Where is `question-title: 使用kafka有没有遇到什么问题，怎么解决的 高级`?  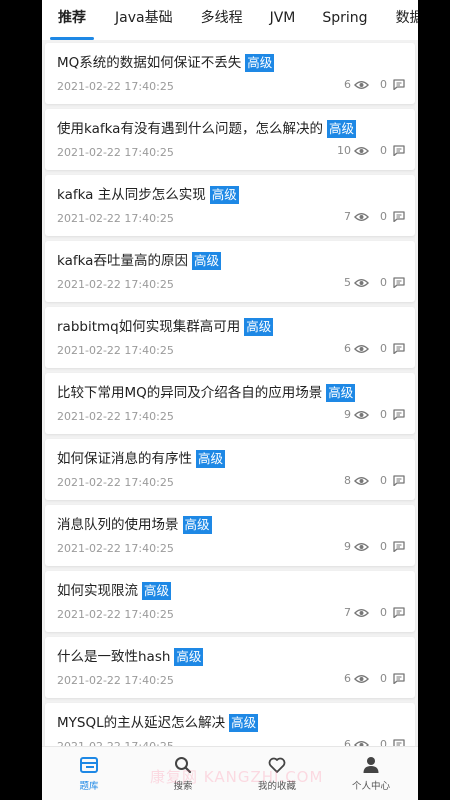
question-title: 使用kafka有没有遇到什么问题，怎么解决的 高级 is located at coordinates (206, 127).